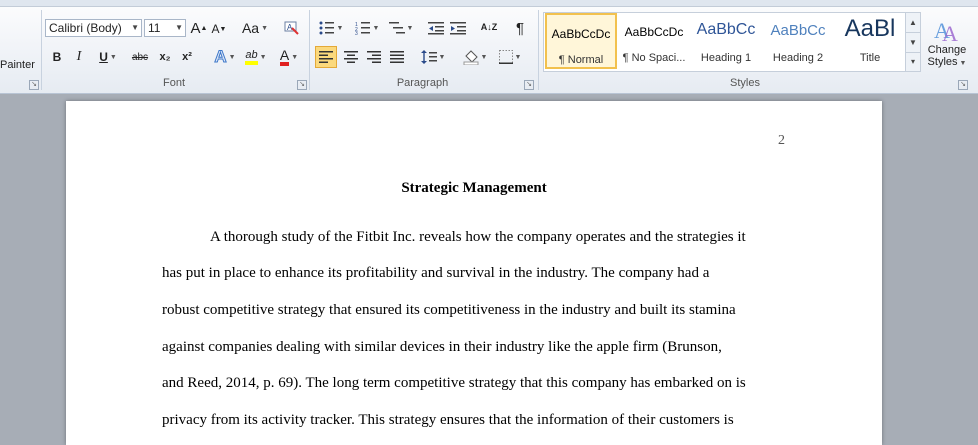 The height and width of the screenshot is (445, 978). I want to click on styles-group-label: Styles, so click(745, 83).